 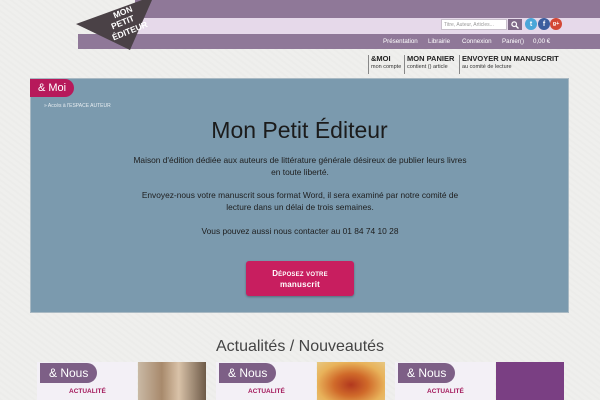 I want to click on facebook-icon: f, so click(x=544, y=24).